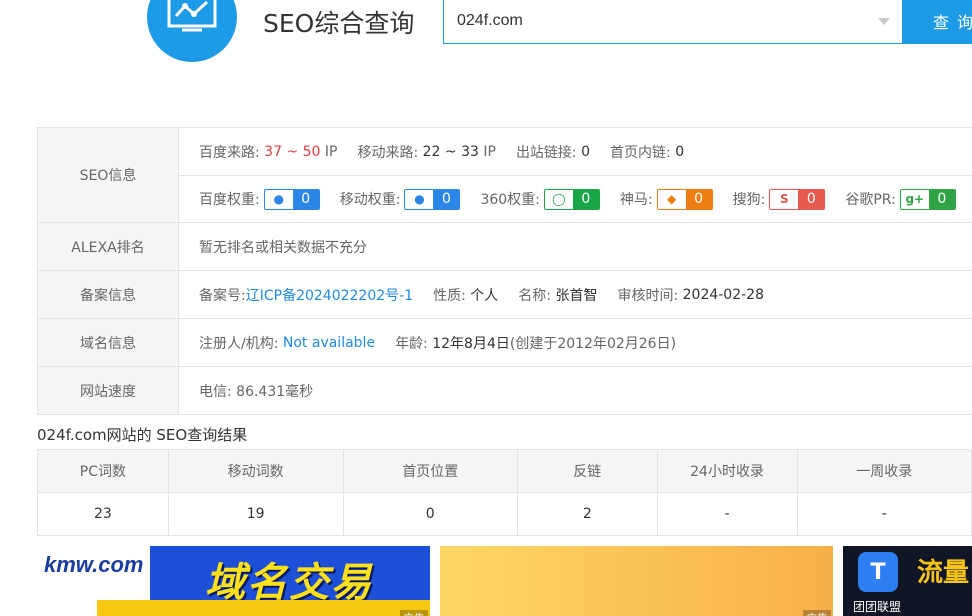 The width and height of the screenshot is (972, 616). What do you see at coordinates (727, 471) in the screenshot?
I see `column-header: 24小时收录` at bounding box center [727, 471].